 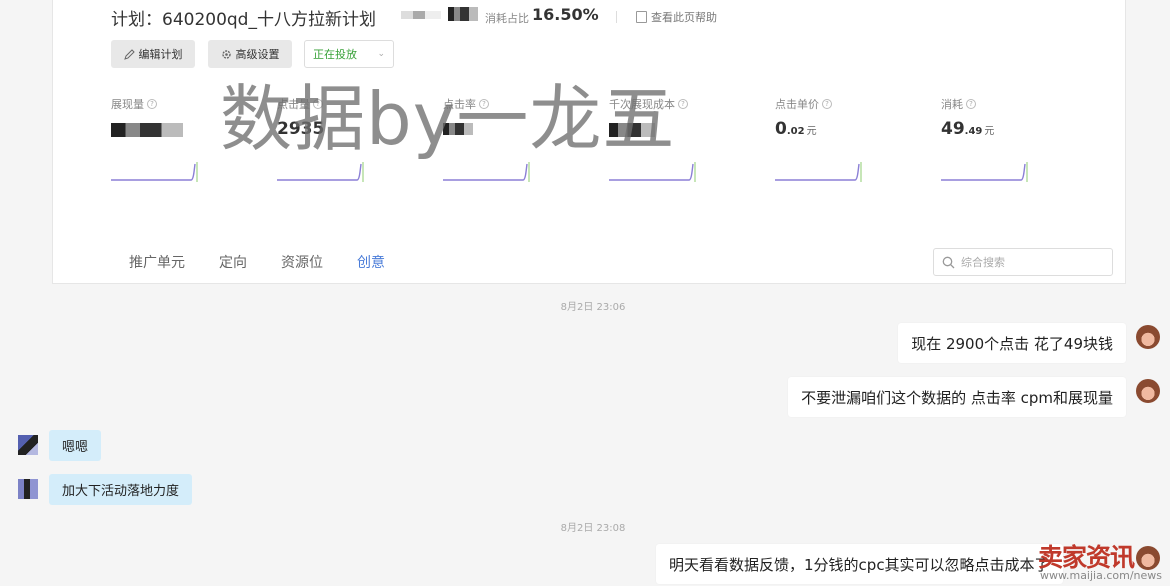 I want to click on edit-plan-button: 编辑计划, so click(x=153, y=54).